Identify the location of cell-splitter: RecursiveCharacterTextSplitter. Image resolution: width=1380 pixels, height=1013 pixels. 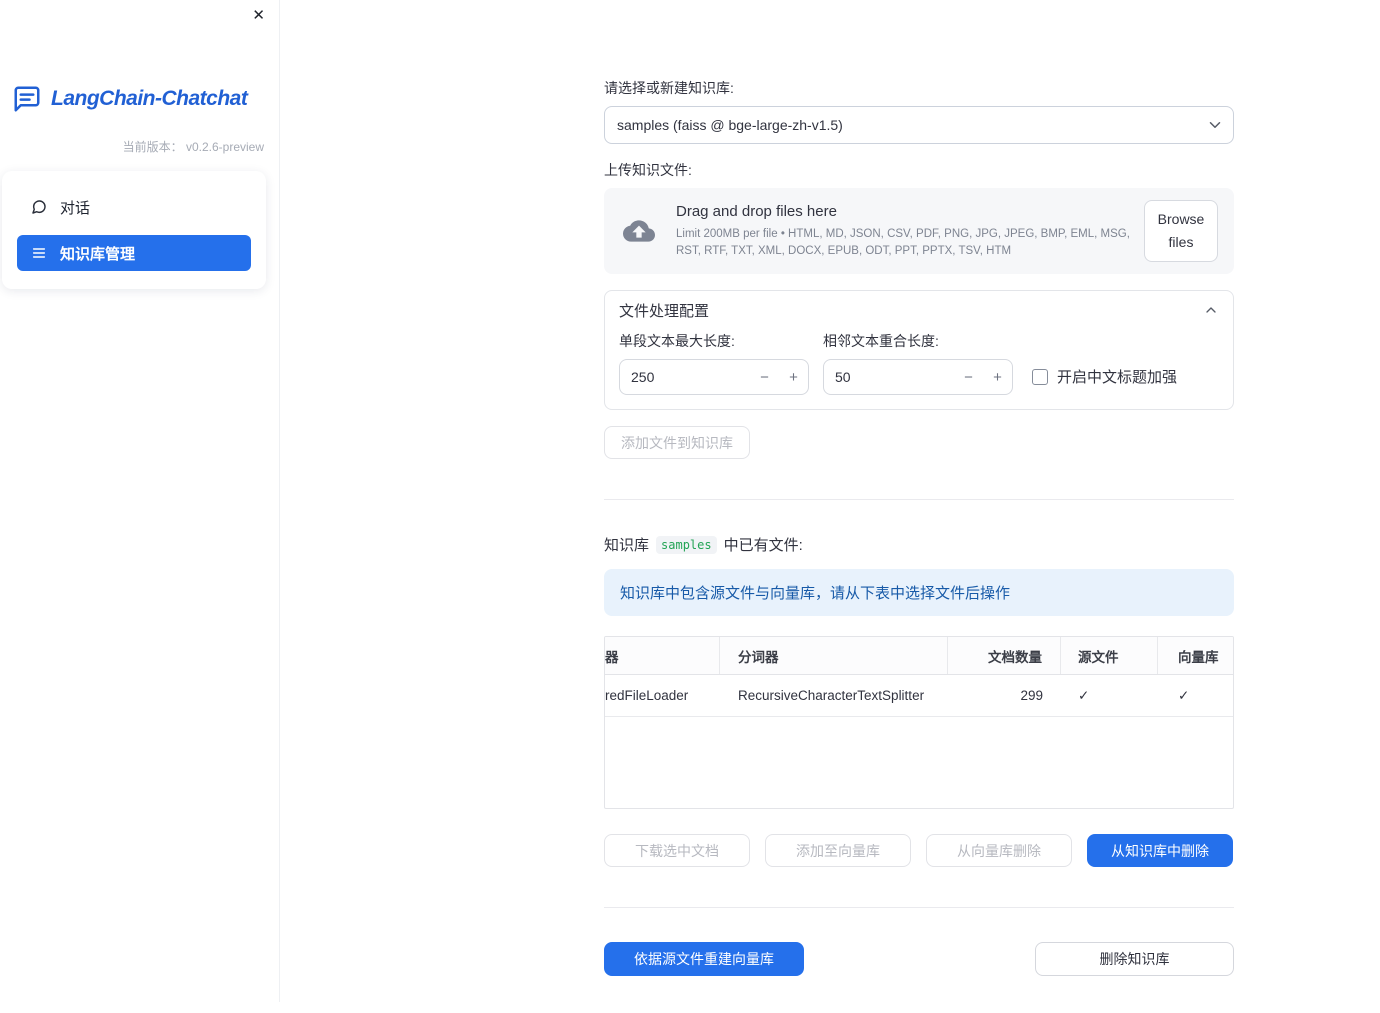
(831, 695).